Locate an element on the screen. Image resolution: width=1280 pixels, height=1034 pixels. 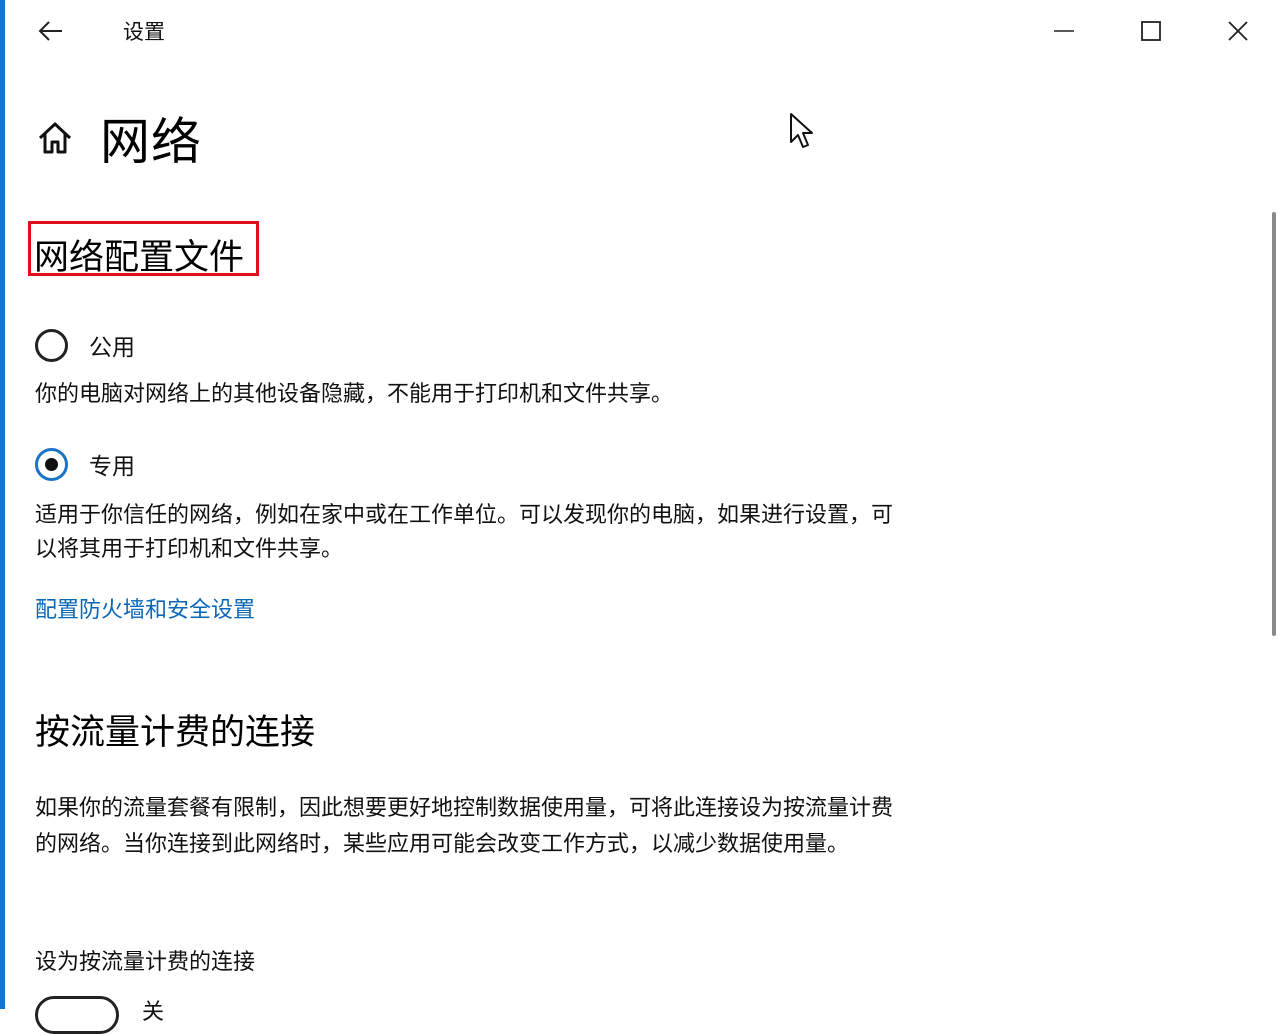
metered-connection-heading: 按流量计费的连接 is located at coordinates (175, 733).